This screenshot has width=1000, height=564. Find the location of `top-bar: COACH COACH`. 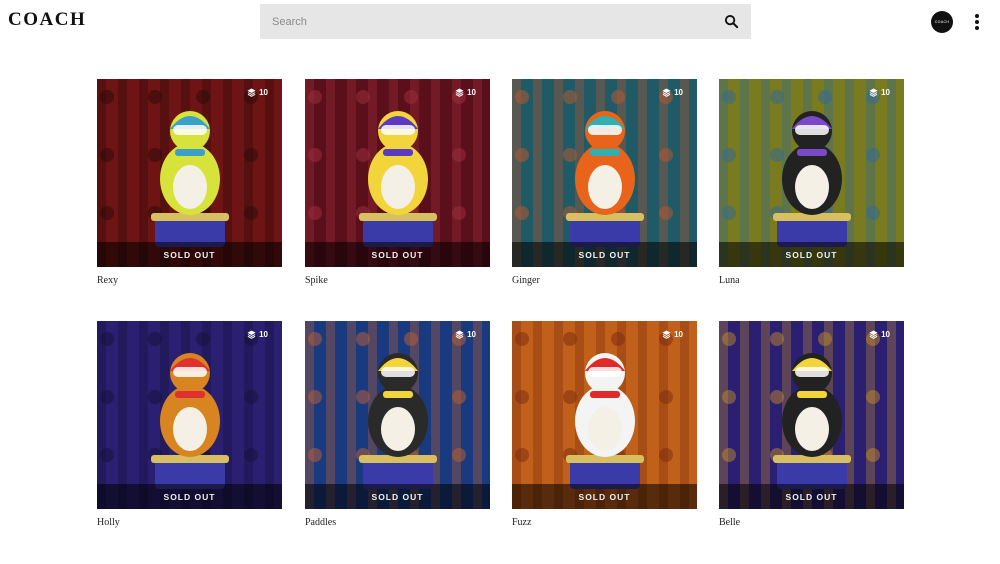

top-bar: COACH COACH is located at coordinates (500, 22).